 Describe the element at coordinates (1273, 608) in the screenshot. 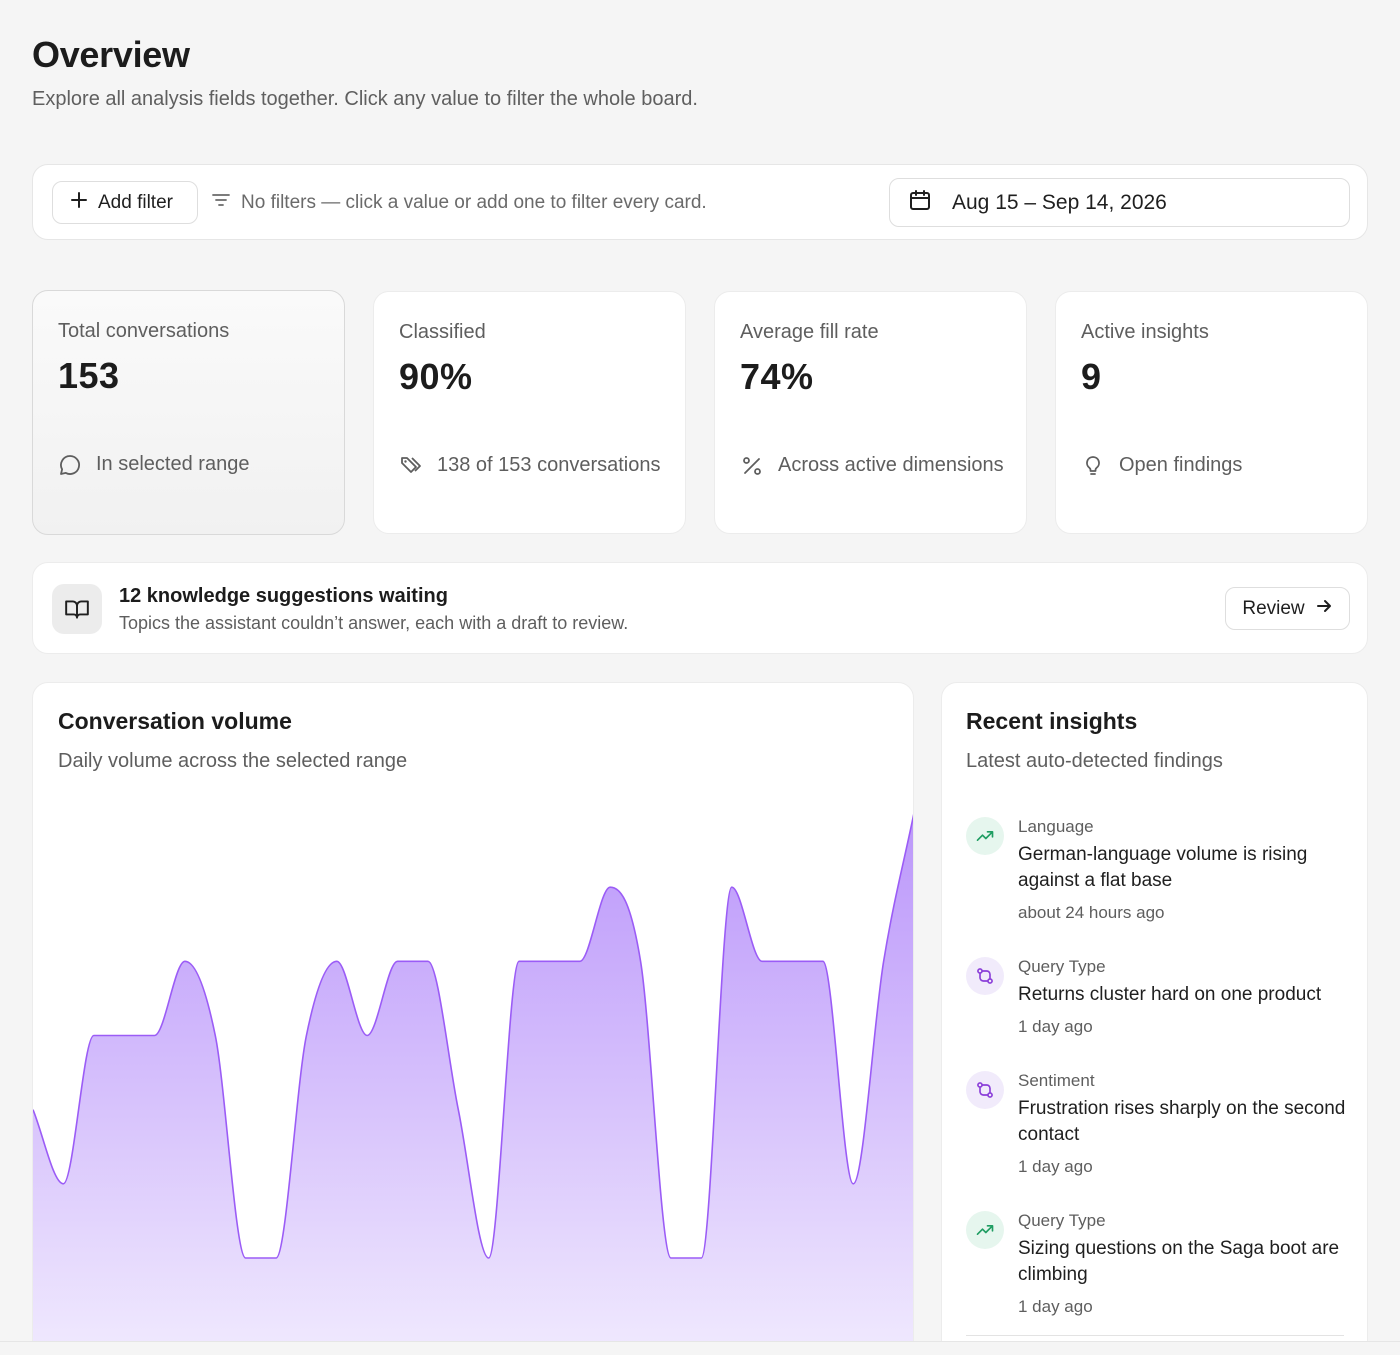

I see `review-button-label: Review` at that location.